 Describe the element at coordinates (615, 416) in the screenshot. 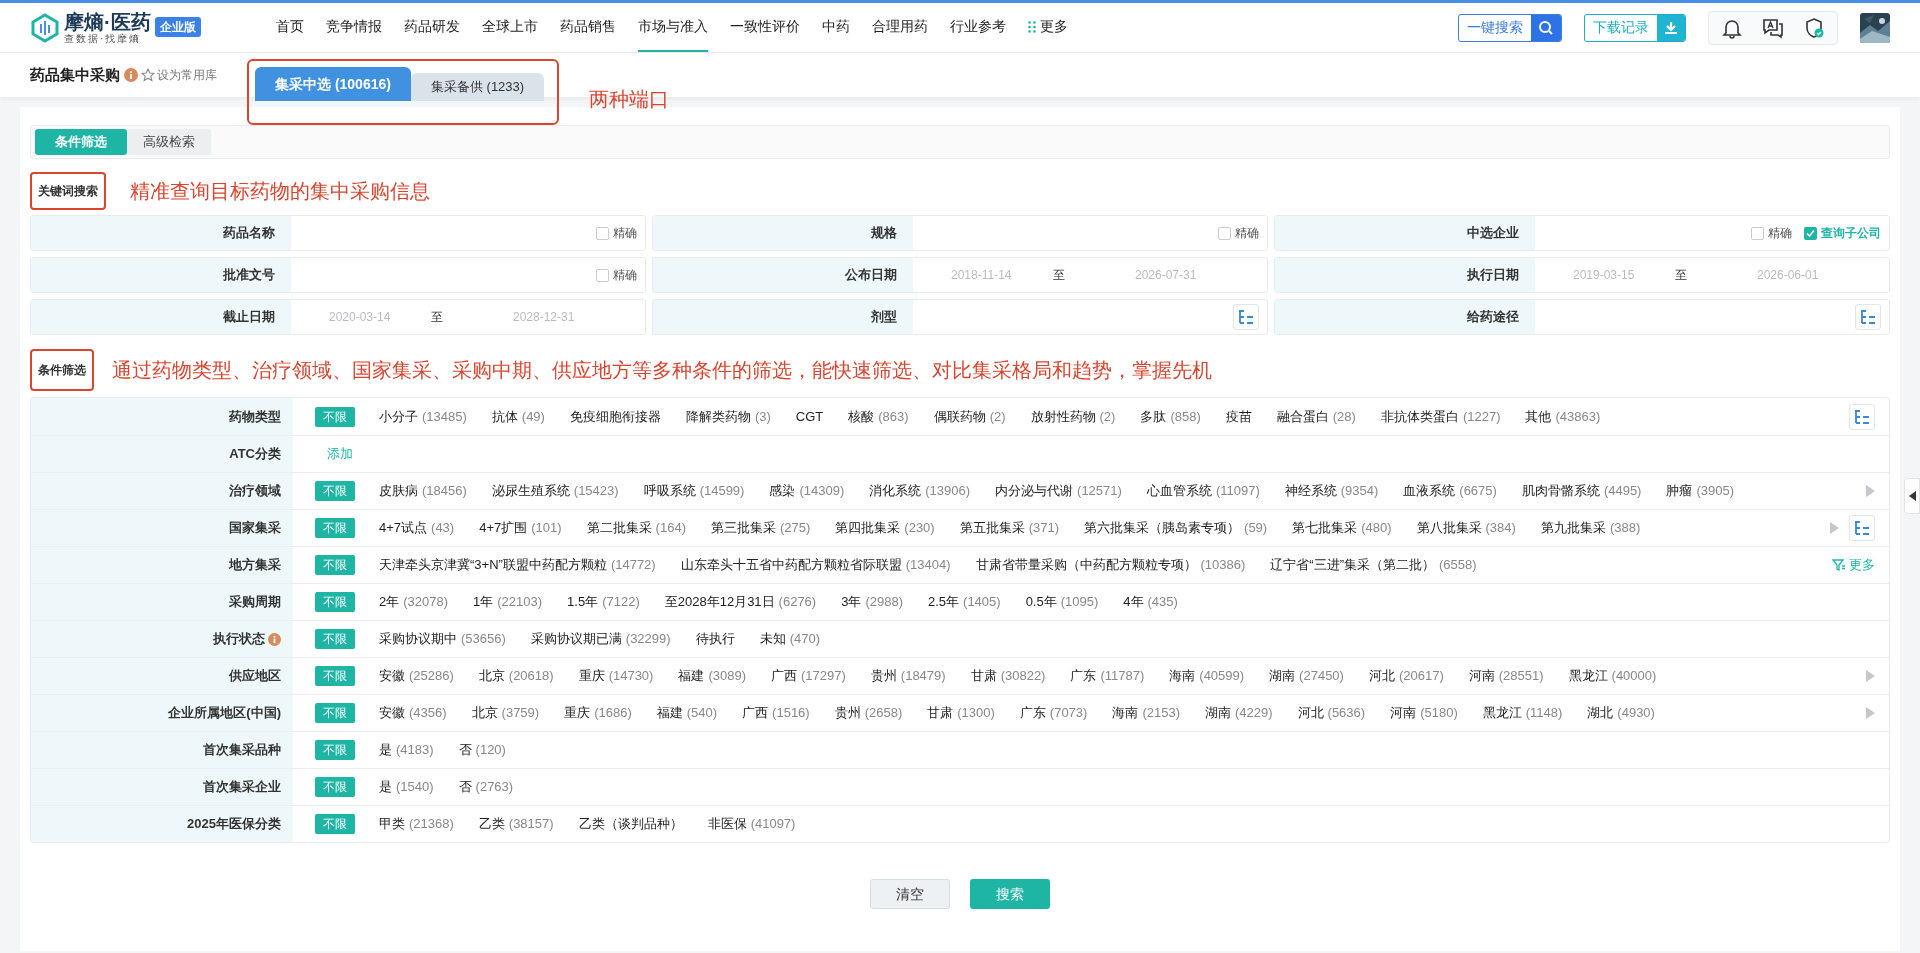

I see `filter-option: 免疫细胞衔接器` at that location.